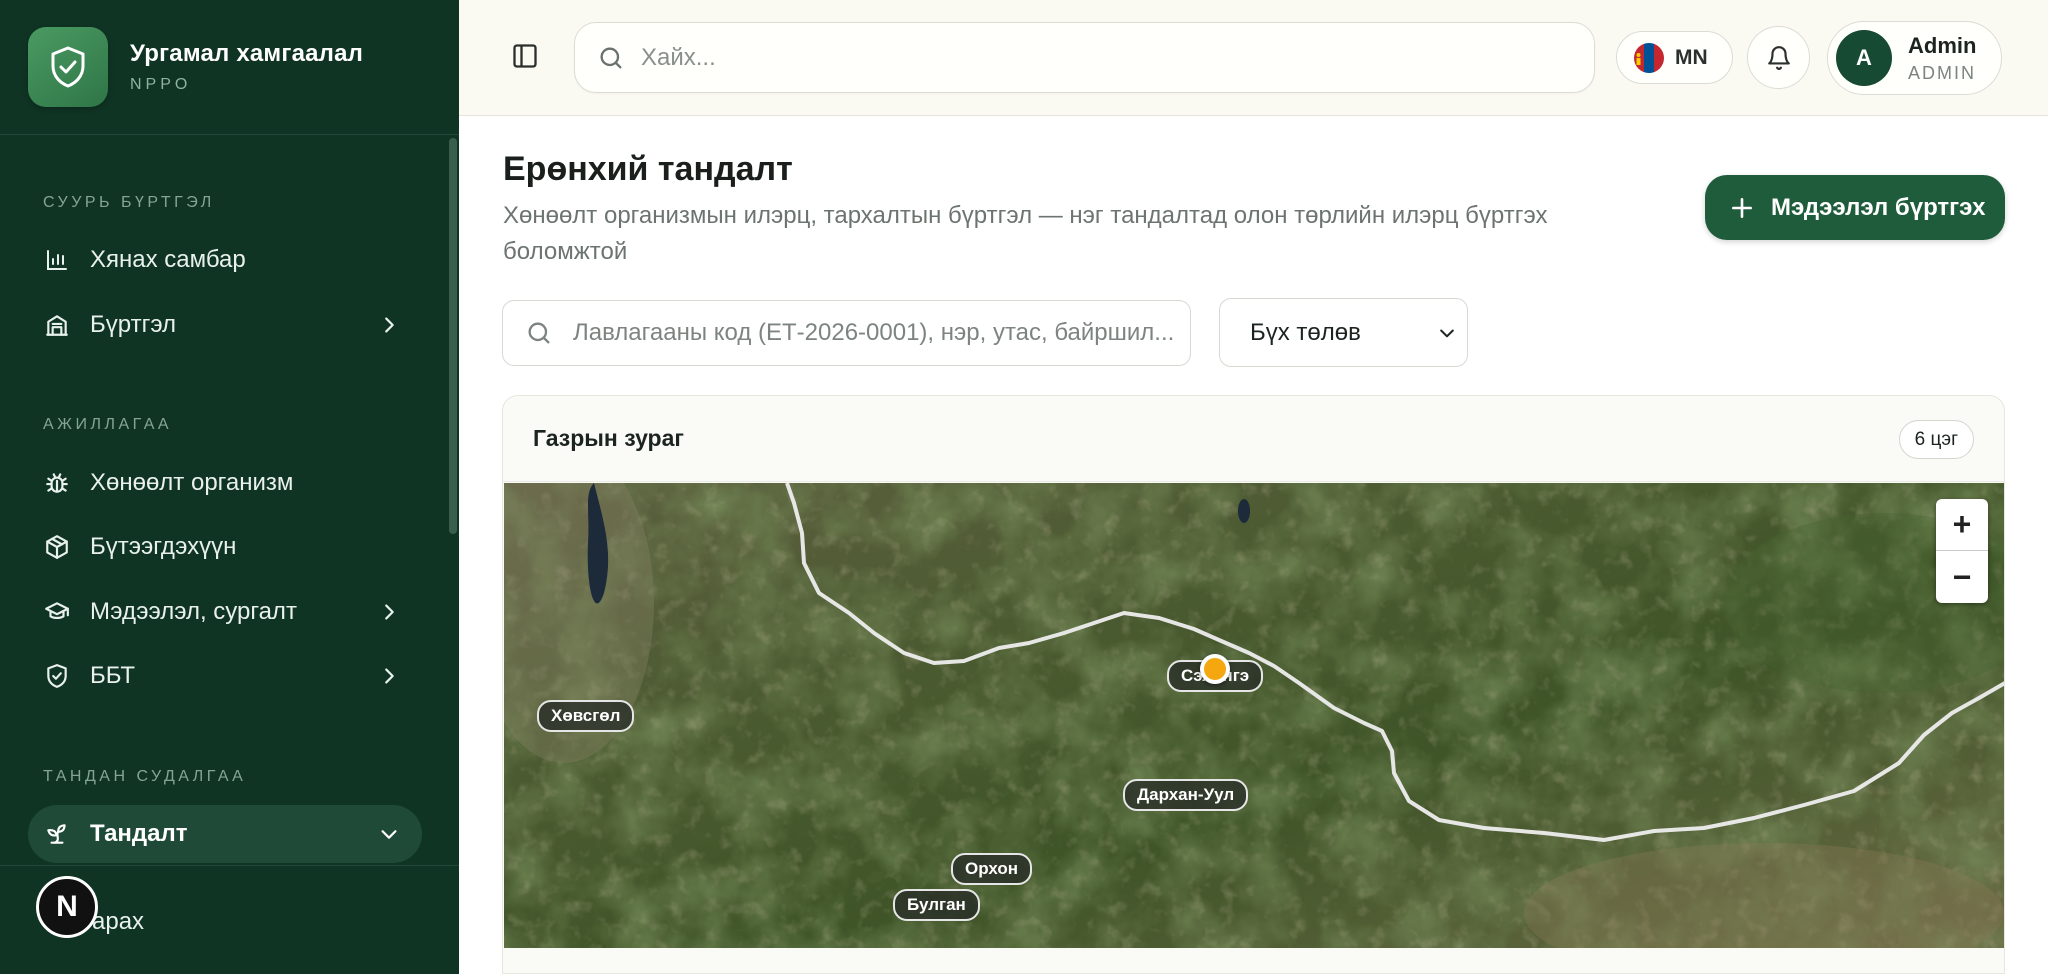 The width and height of the screenshot is (2048, 974). What do you see at coordinates (118, 922) in the screenshot?
I see `sidebar-footer-label: арах` at bounding box center [118, 922].